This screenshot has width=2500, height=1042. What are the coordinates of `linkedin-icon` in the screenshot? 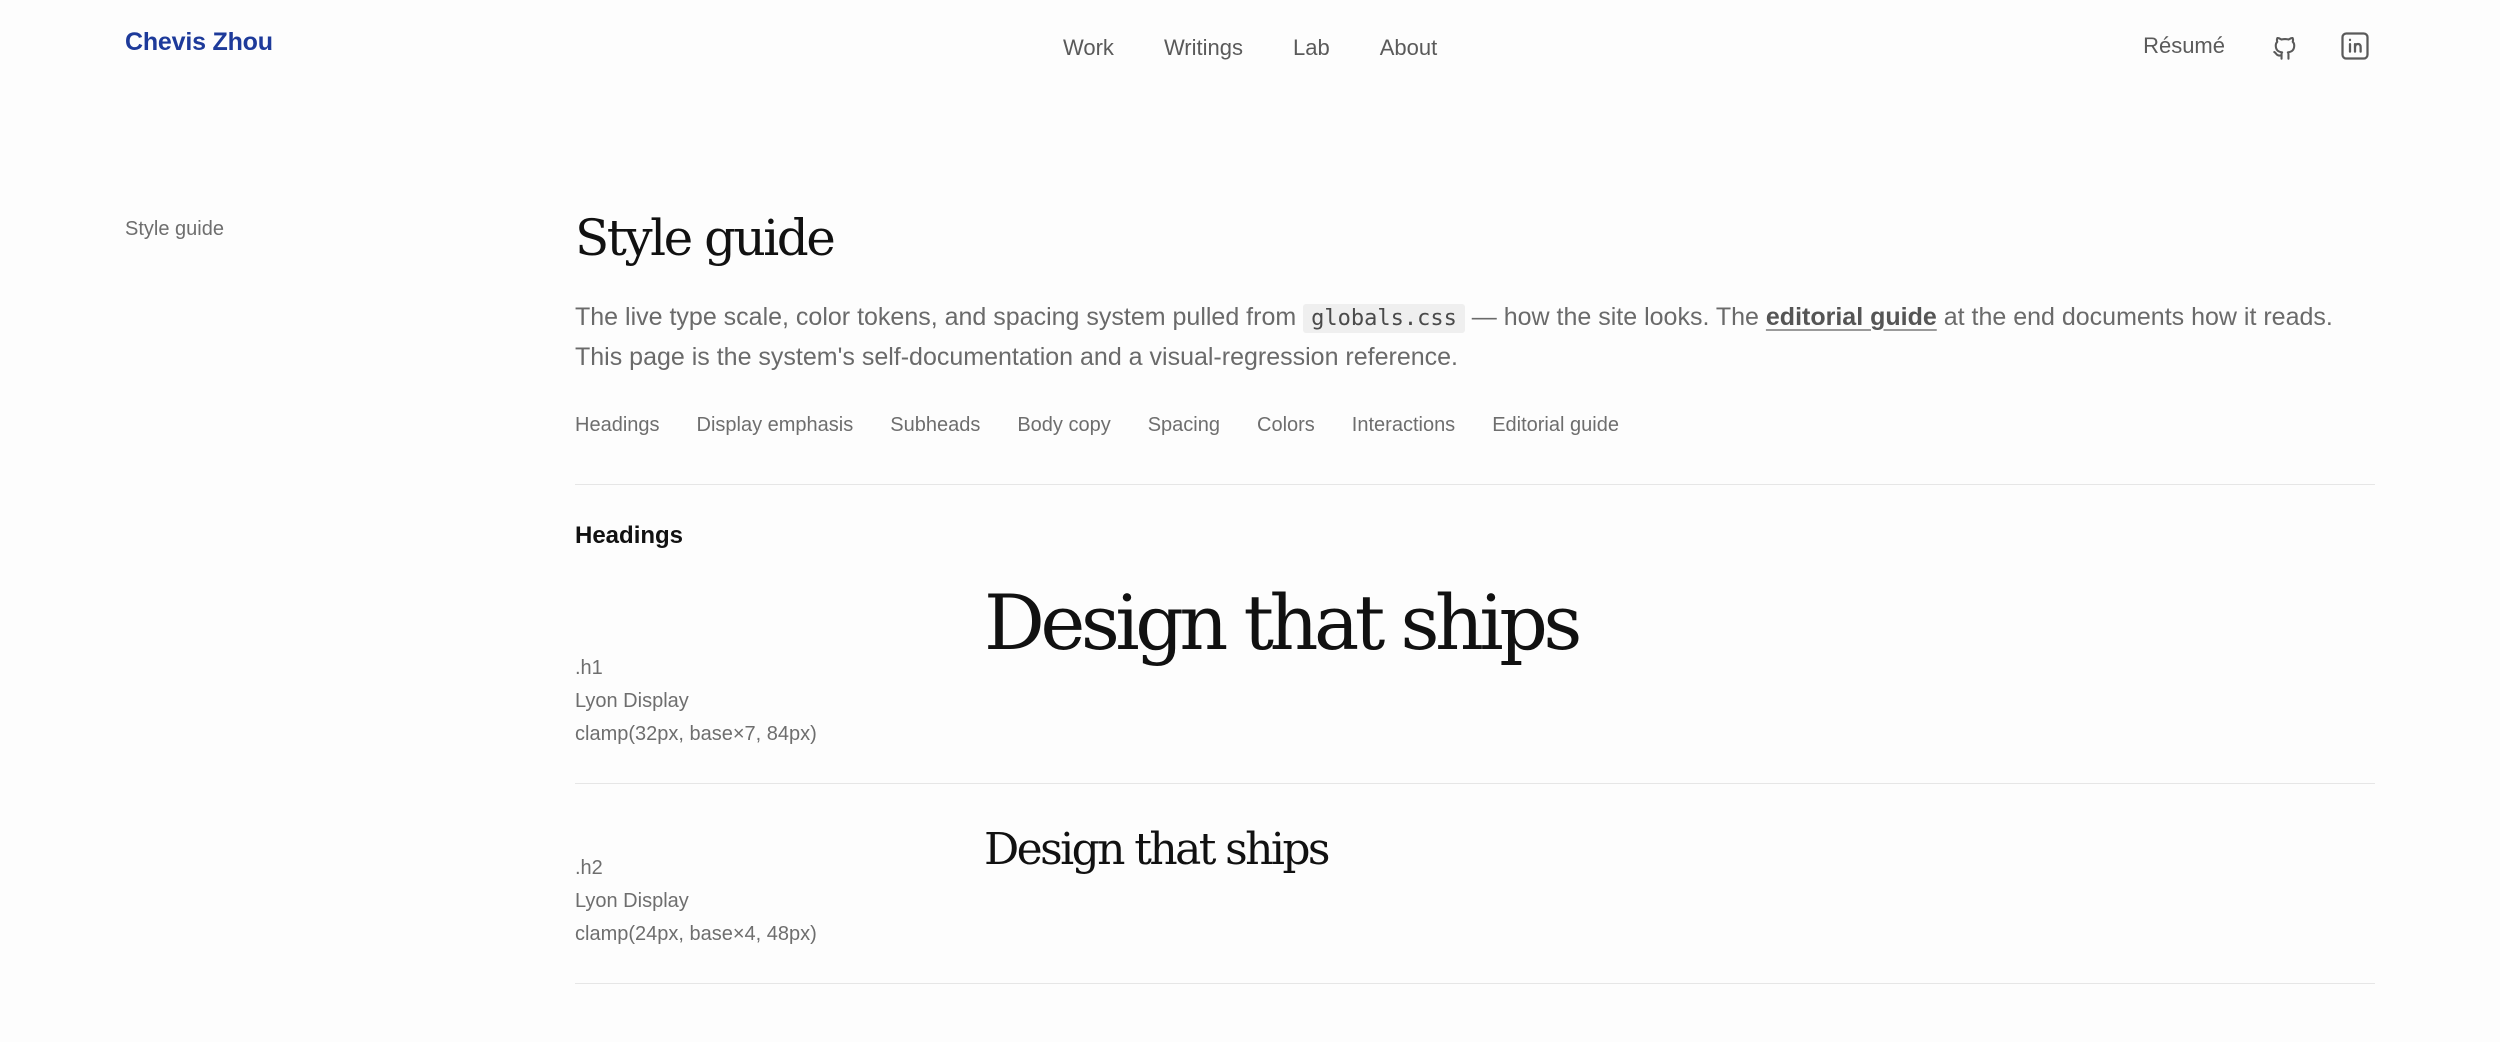 It's located at (2355, 46).